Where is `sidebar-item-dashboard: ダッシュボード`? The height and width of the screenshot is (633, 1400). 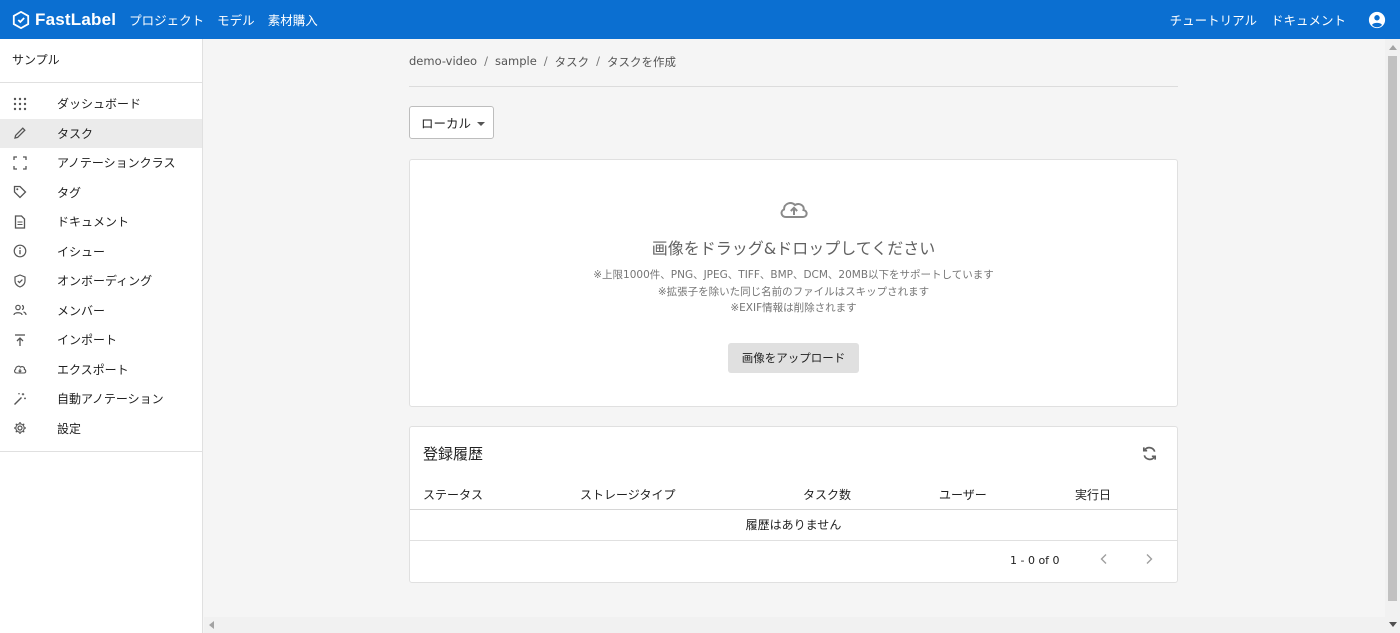
sidebar-item-dashboard: ダッシュボード is located at coordinates (101, 104).